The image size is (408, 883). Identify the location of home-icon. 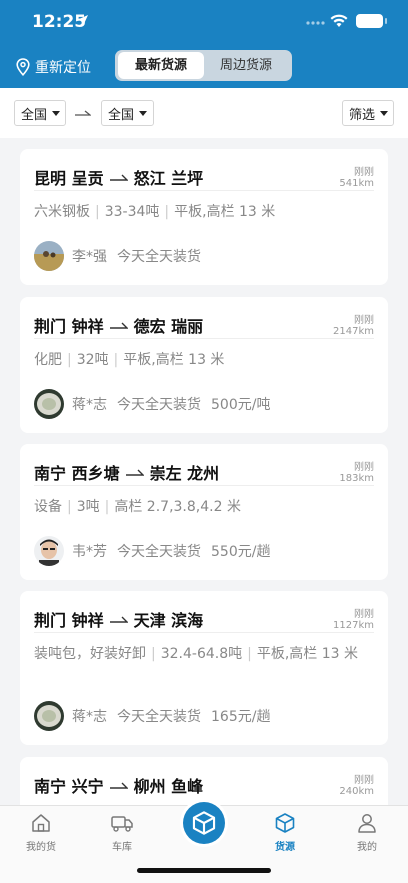
(41, 823).